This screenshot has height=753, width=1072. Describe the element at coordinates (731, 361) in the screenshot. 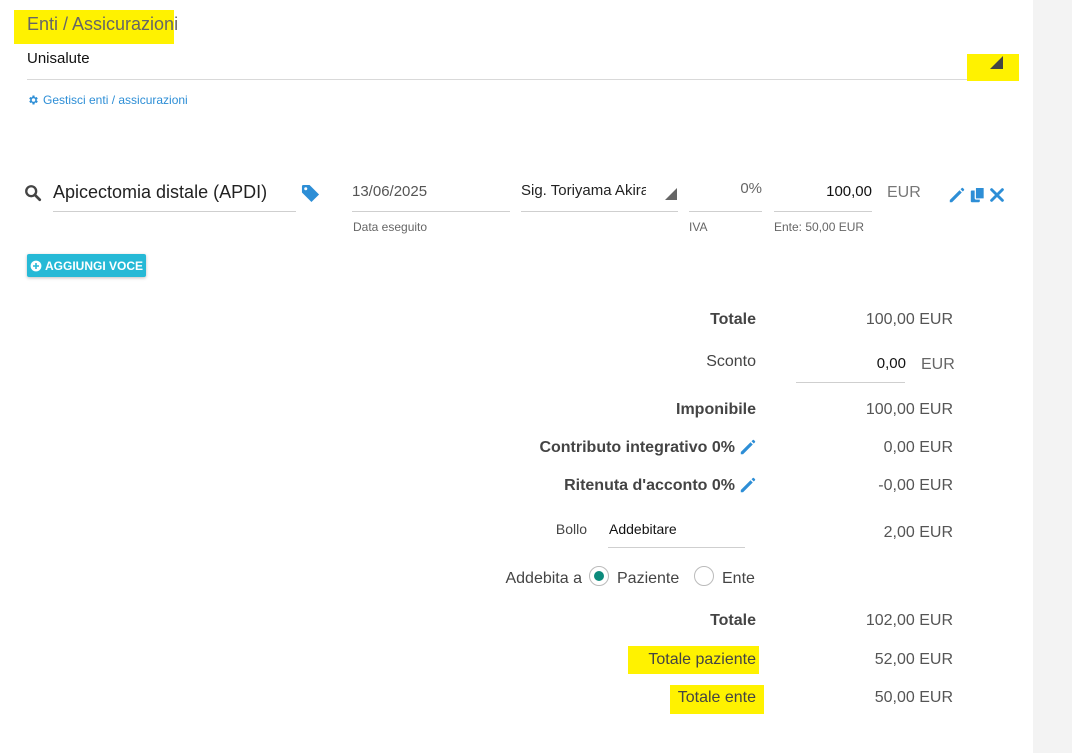

I see `discount-label: Sconto` at that location.